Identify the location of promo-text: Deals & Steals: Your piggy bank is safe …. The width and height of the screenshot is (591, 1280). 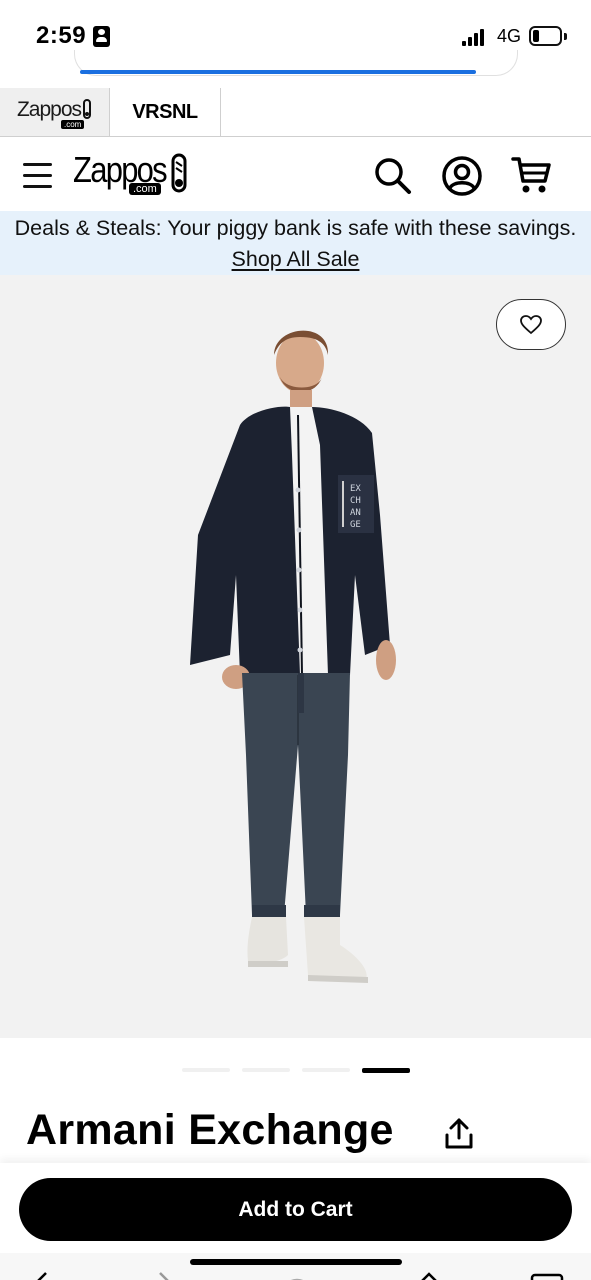
(295, 228).